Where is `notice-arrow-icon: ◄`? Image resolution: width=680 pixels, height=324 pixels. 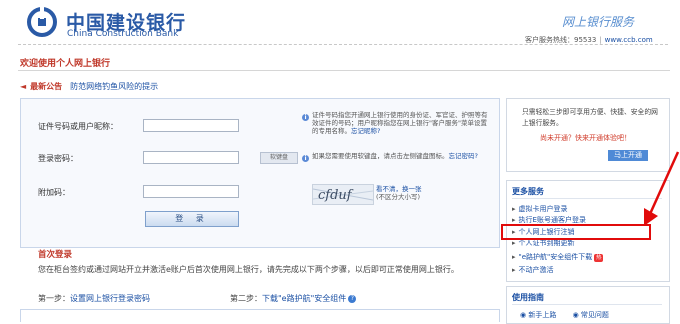
notice-arrow-icon: ◄ is located at coordinates (23, 86).